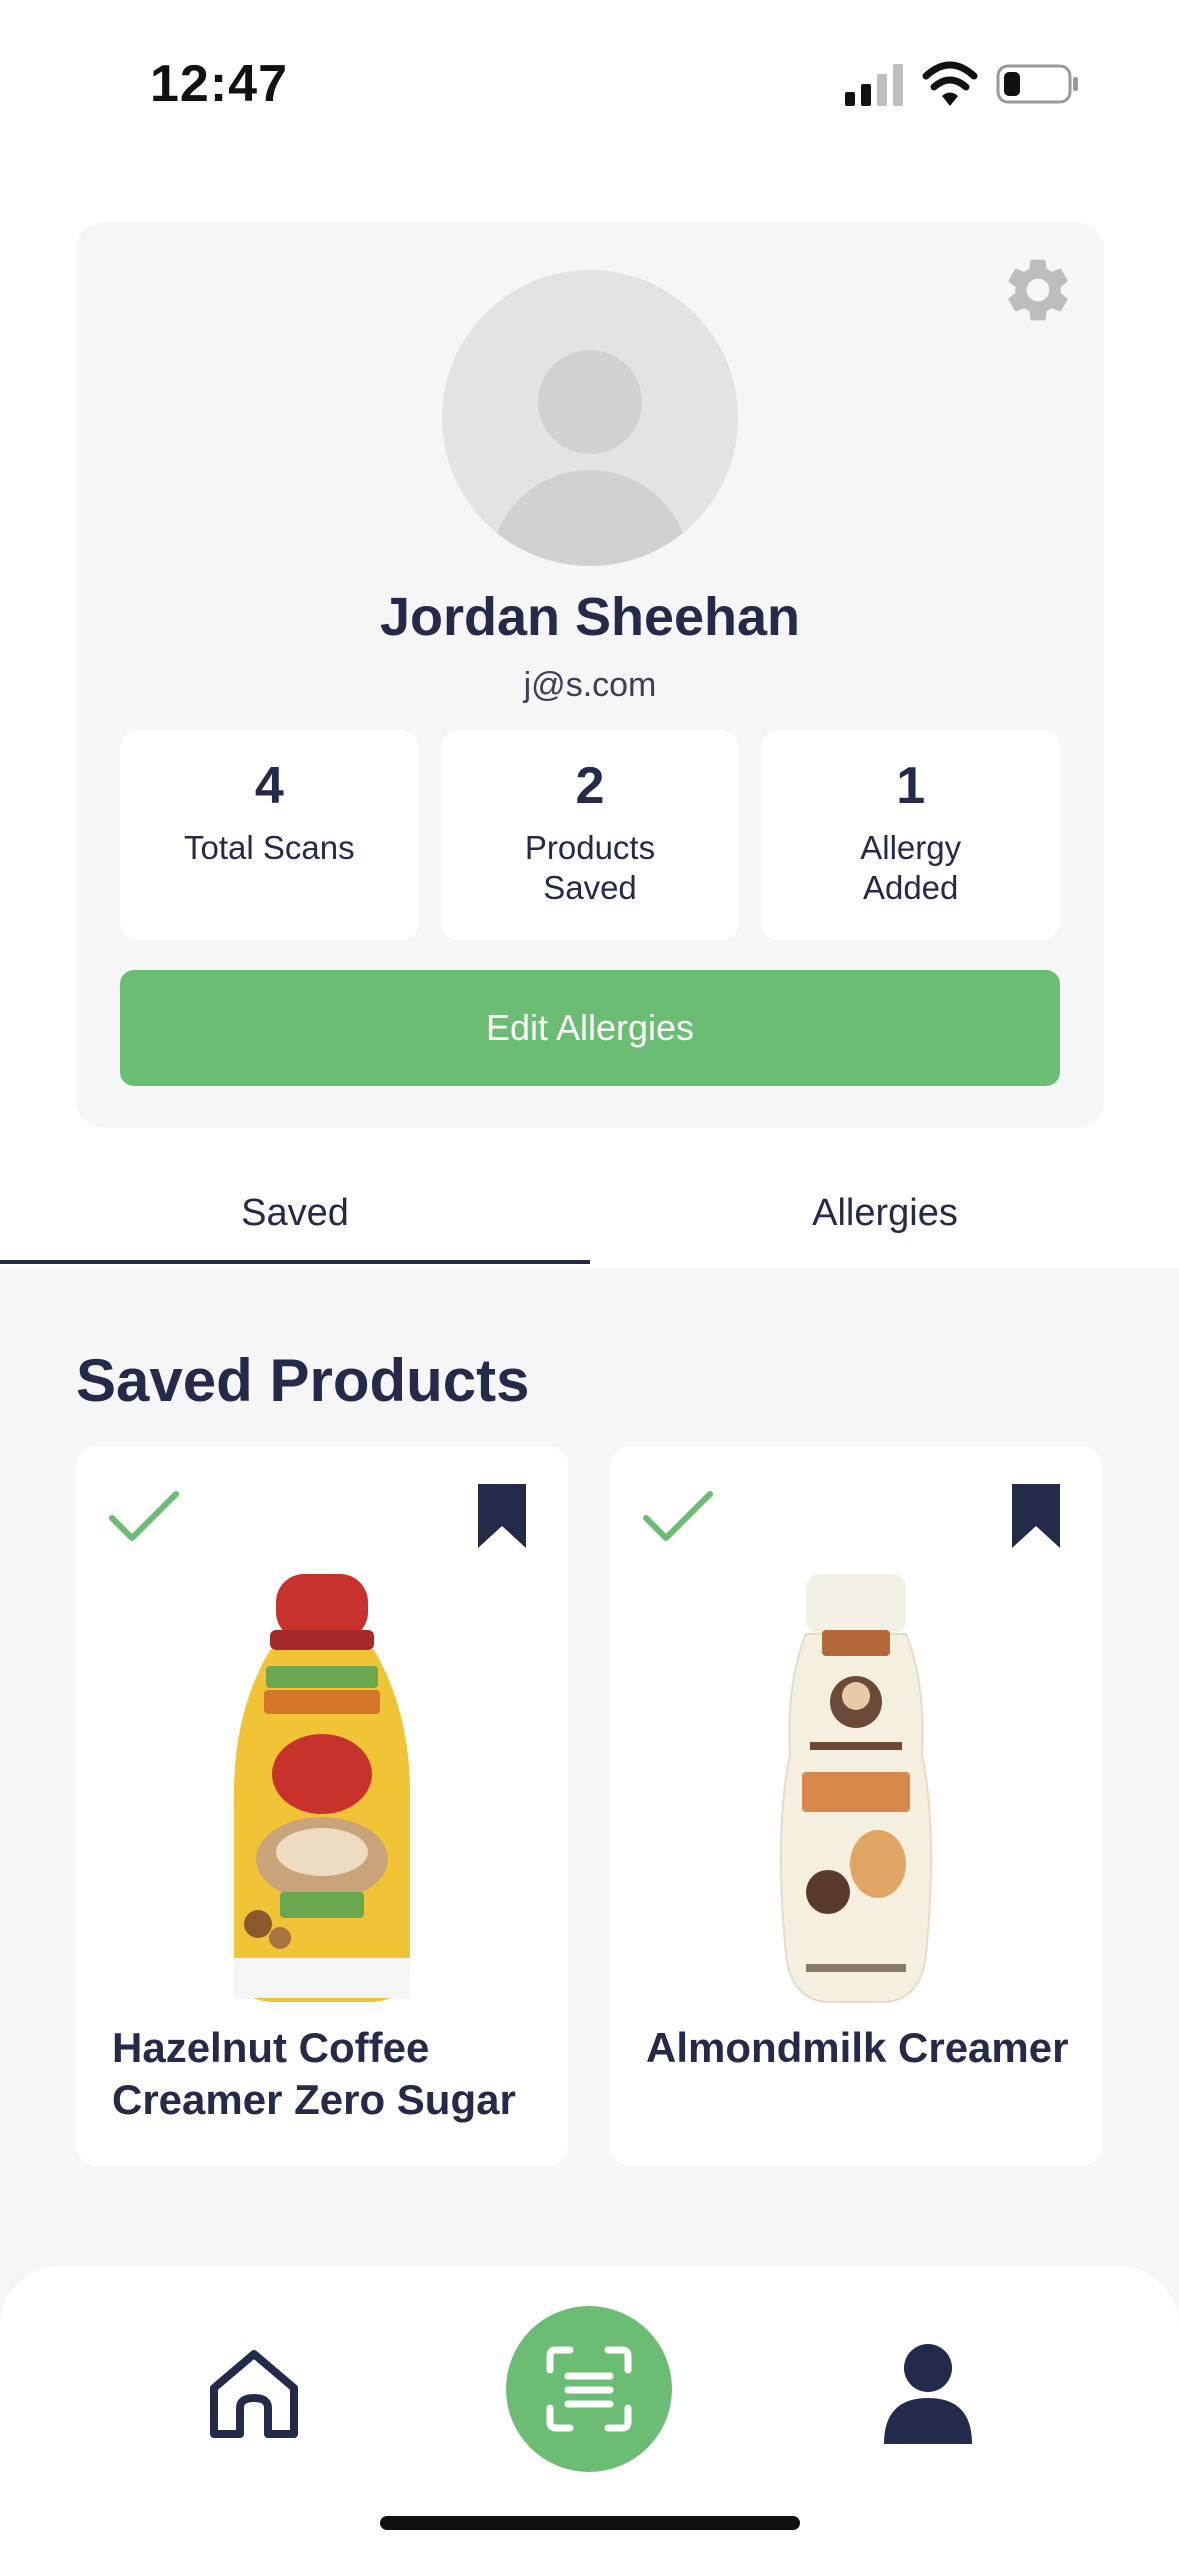  I want to click on signal-icon, so click(874, 85).